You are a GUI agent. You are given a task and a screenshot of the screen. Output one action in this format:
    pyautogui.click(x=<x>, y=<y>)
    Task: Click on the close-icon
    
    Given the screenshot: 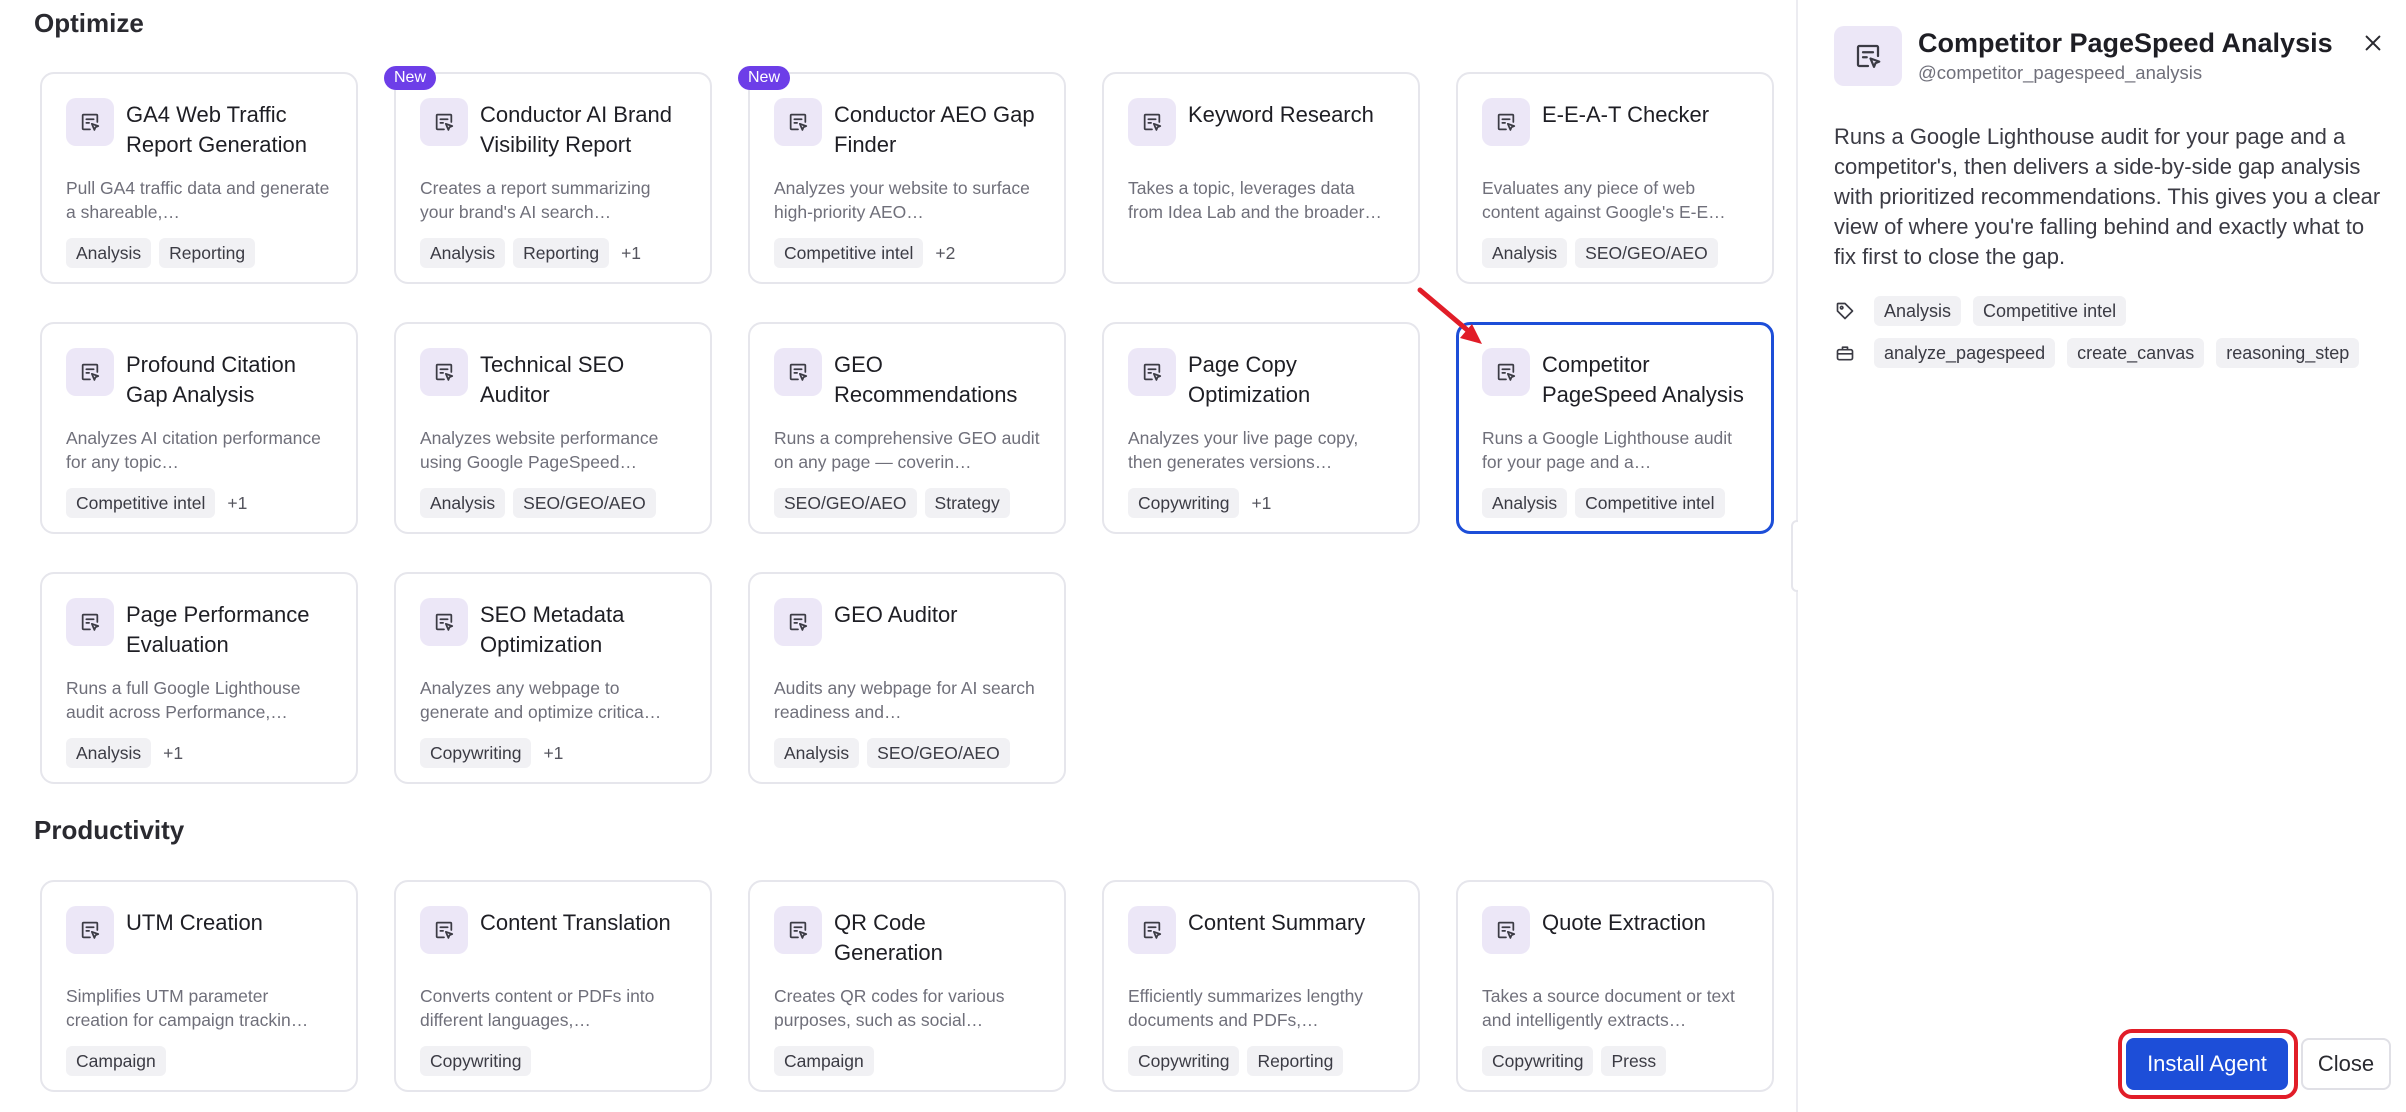 What is the action you would take?
    pyautogui.click(x=2373, y=43)
    